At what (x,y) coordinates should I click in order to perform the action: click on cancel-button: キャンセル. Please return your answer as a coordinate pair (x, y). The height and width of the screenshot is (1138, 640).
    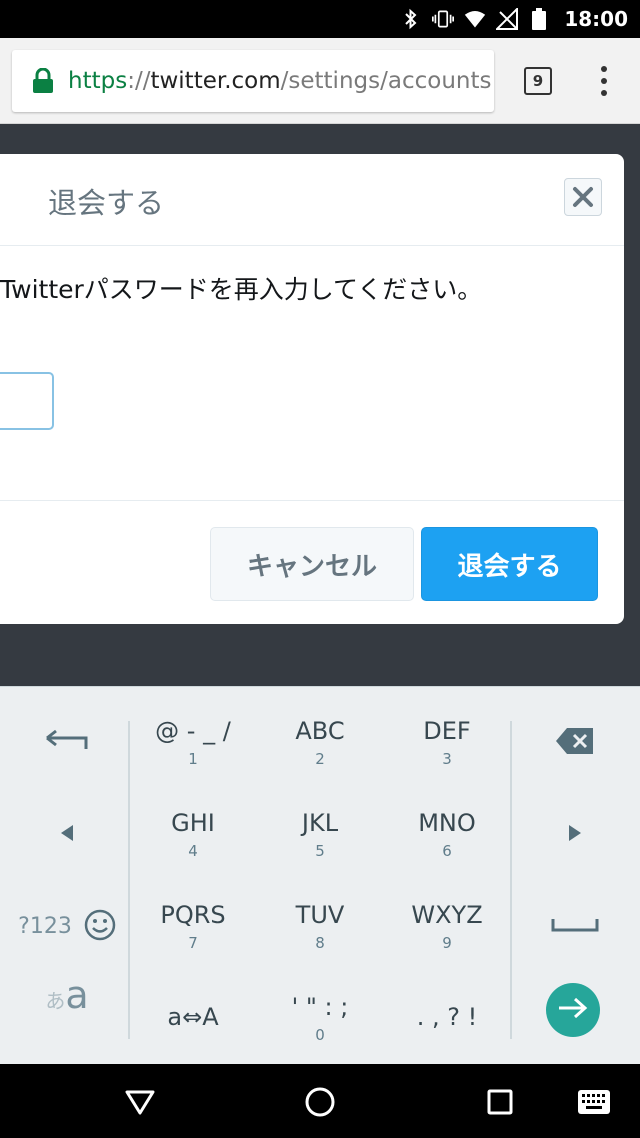
    Looking at the image, I should click on (312, 564).